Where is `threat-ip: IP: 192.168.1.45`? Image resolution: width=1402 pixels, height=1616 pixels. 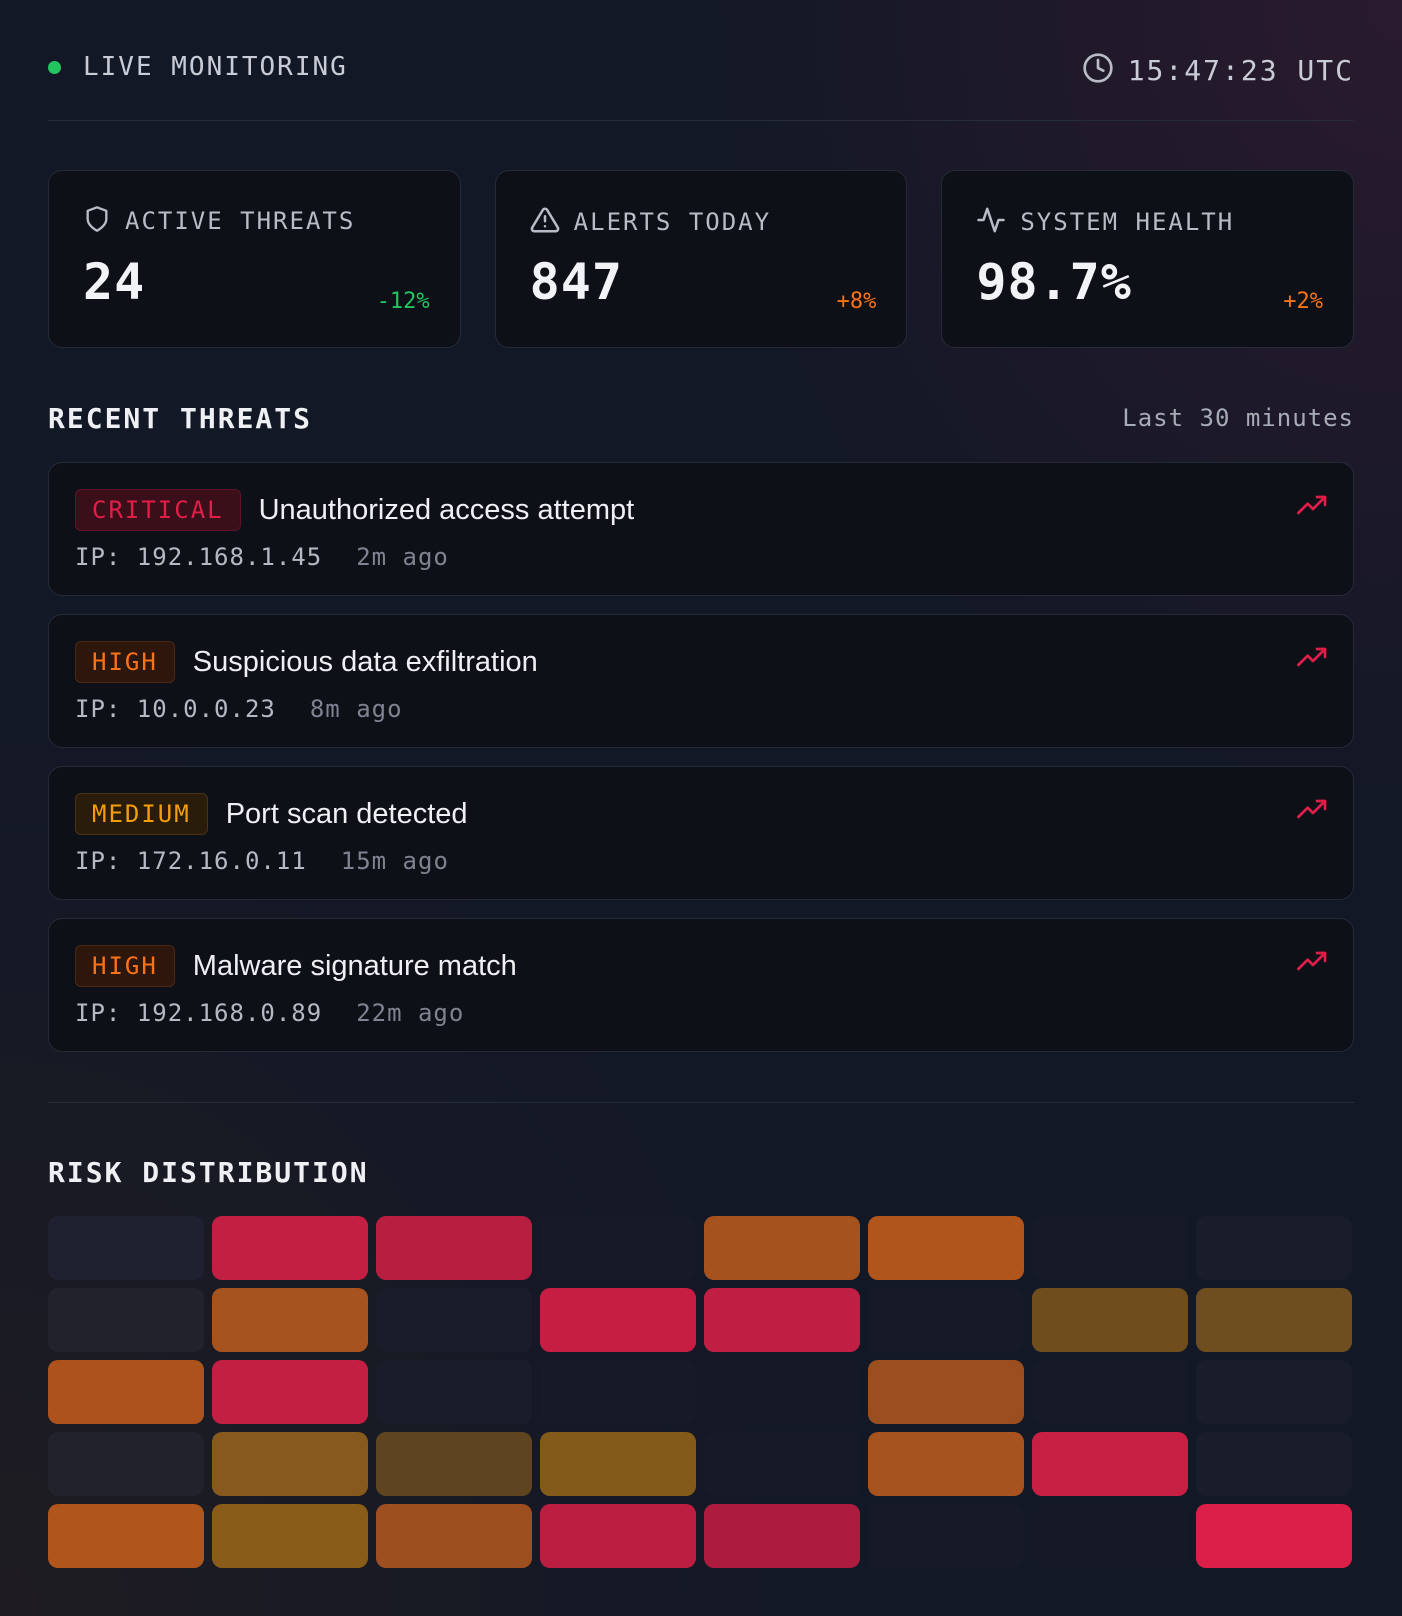
threat-ip: IP: 192.168.1.45 is located at coordinates (199, 557).